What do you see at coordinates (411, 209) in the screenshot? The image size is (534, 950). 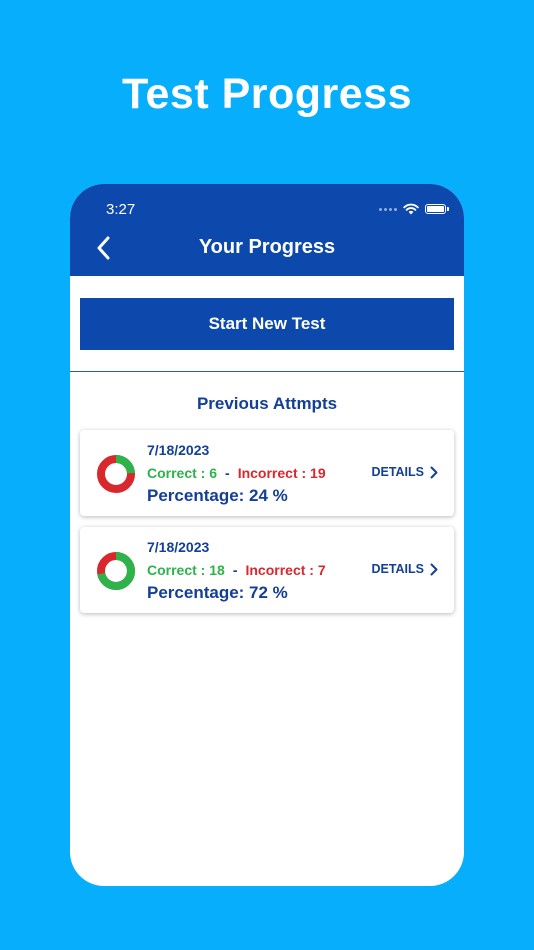 I see `wifi-icon` at bounding box center [411, 209].